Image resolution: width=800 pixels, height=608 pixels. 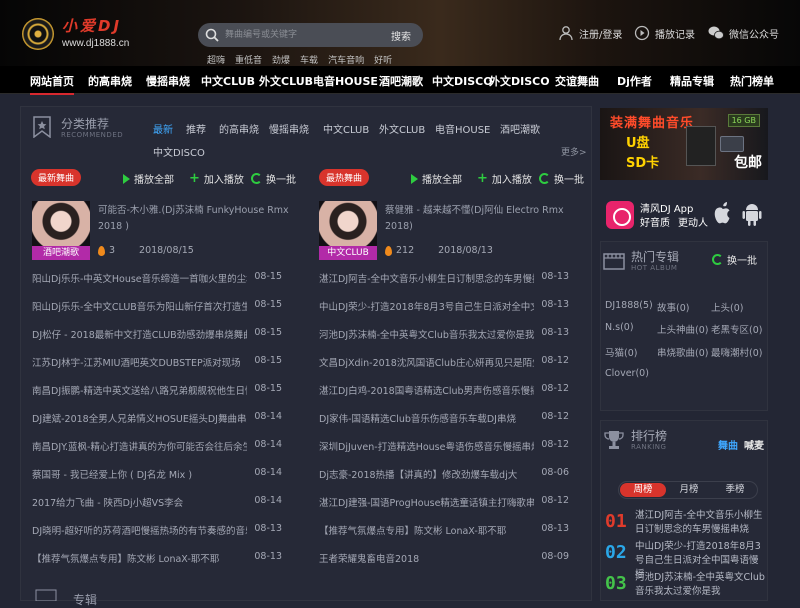 I want to click on track-row: 湛江DJ建强-国语ProgHouse精选童话镇主打嗨歌串 08-12, so click(x=444, y=502).